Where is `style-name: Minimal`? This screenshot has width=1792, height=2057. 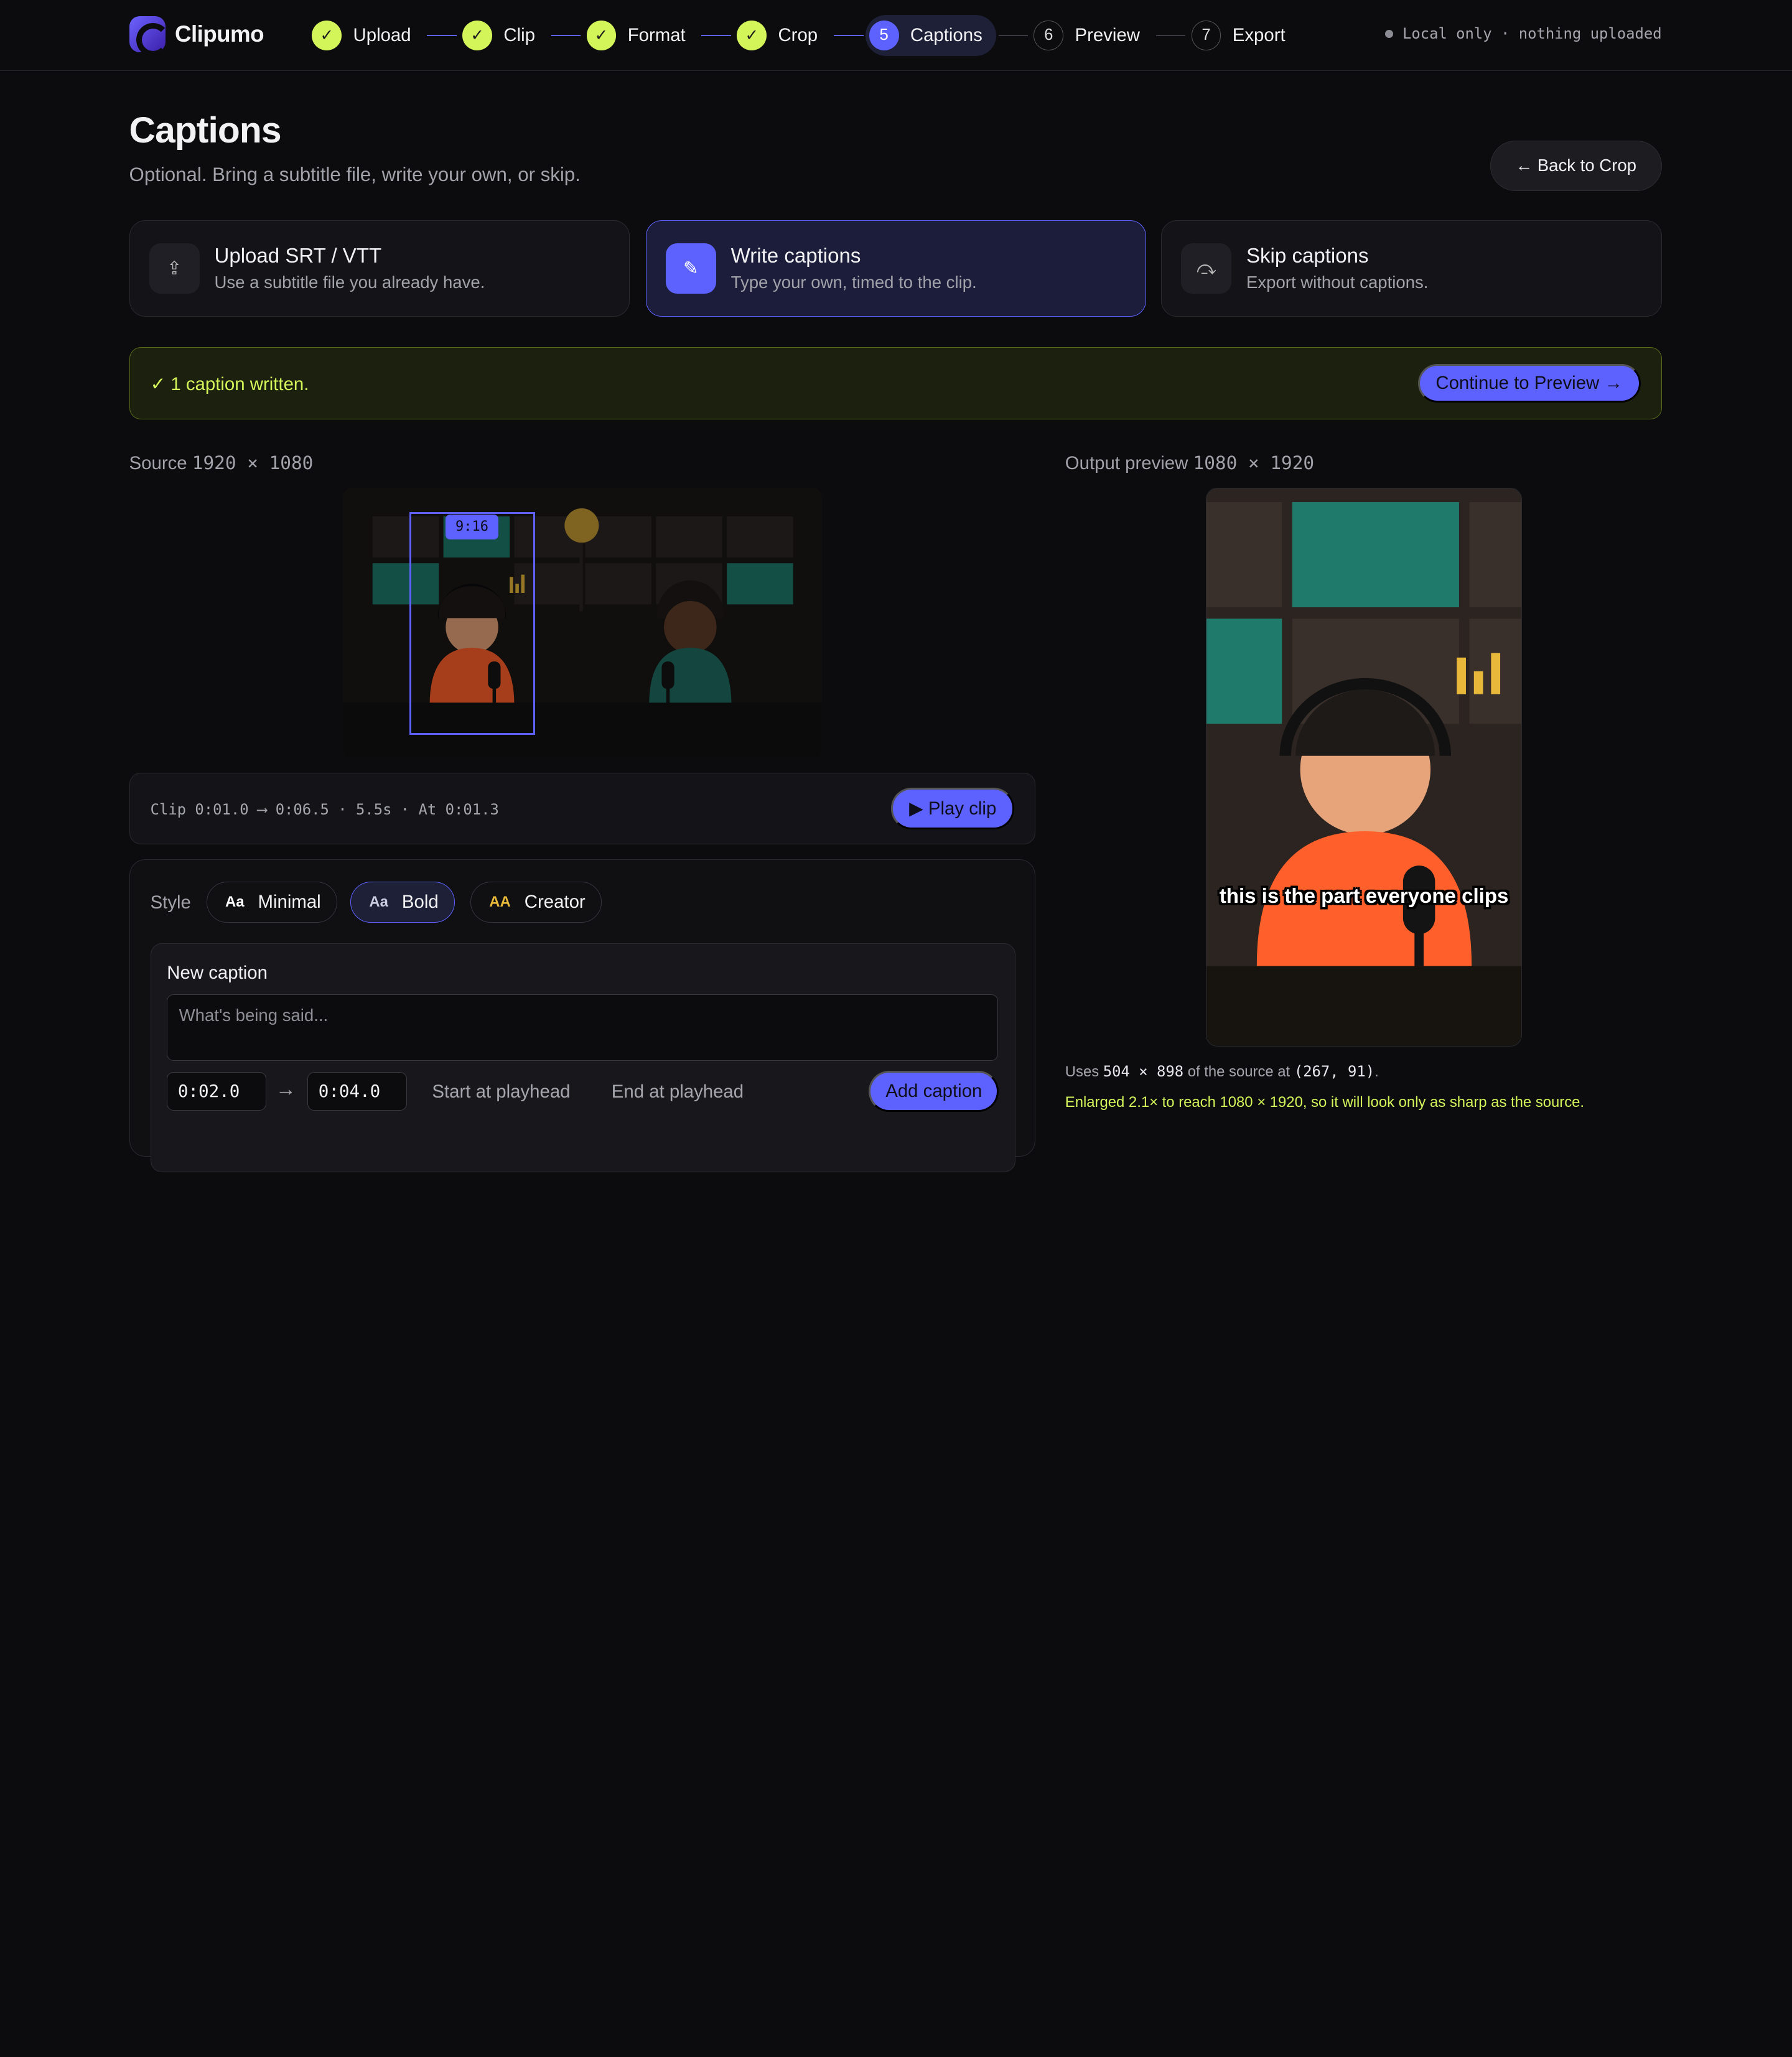
style-name: Minimal is located at coordinates (289, 902).